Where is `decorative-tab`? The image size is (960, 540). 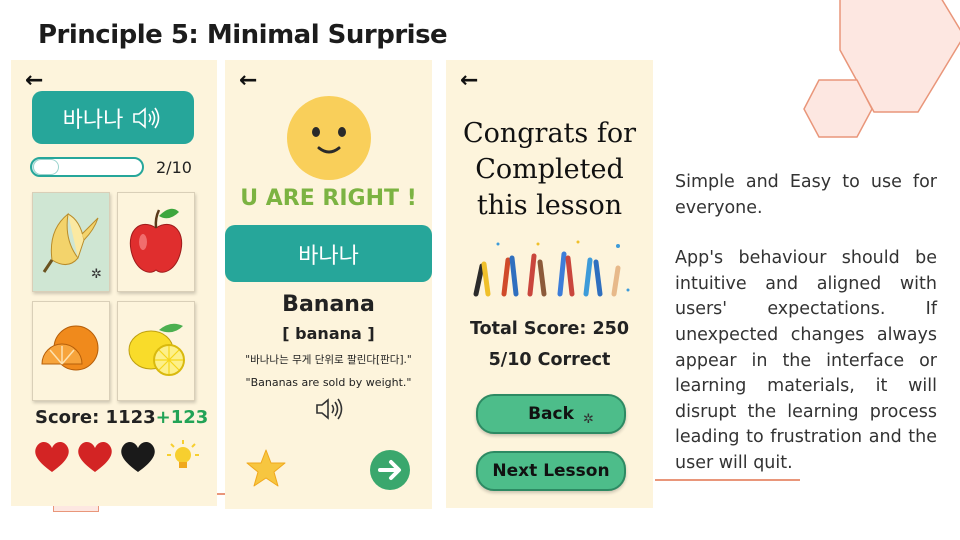
decorative-tab is located at coordinates (76, 508).